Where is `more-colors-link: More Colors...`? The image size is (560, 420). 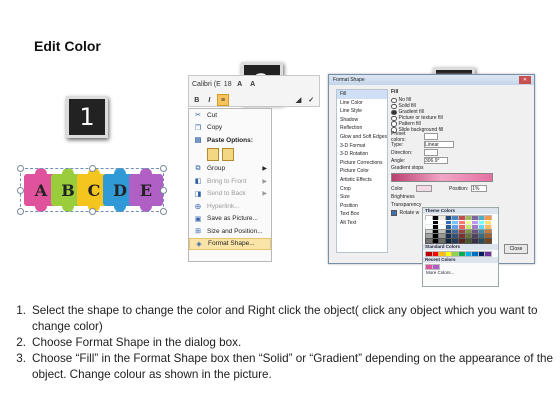 more-colors-link: More Colors... is located at coordinates (460, 273).